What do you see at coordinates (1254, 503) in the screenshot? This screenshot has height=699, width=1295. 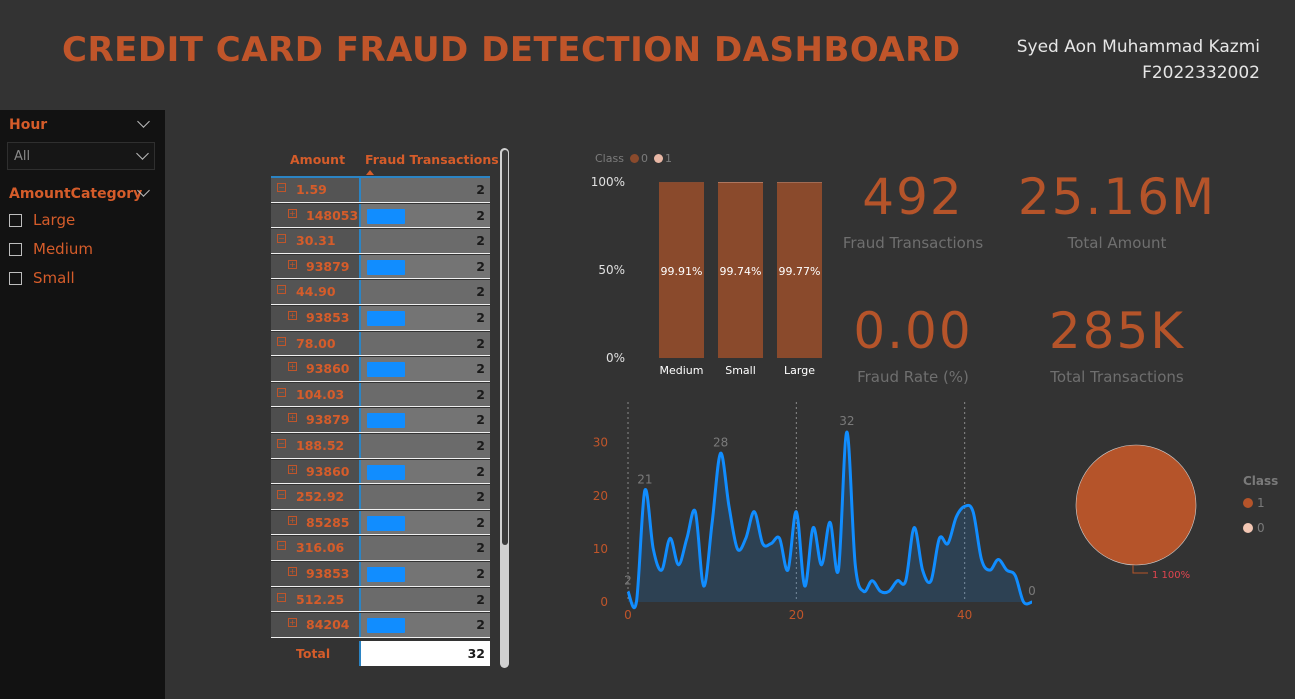 I see `pie-legend-item-1: 1` at bounding box center [1254, 503].